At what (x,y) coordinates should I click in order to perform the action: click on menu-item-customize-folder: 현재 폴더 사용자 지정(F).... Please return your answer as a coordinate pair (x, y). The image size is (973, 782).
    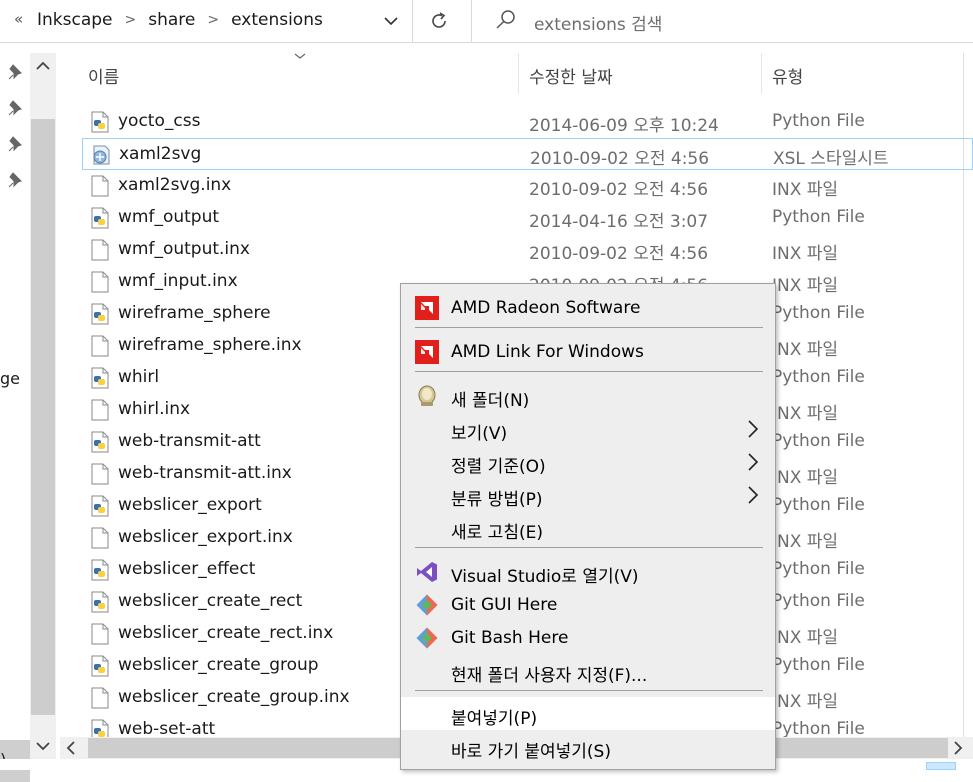
    Looking at the image, I should click on (588, 670).